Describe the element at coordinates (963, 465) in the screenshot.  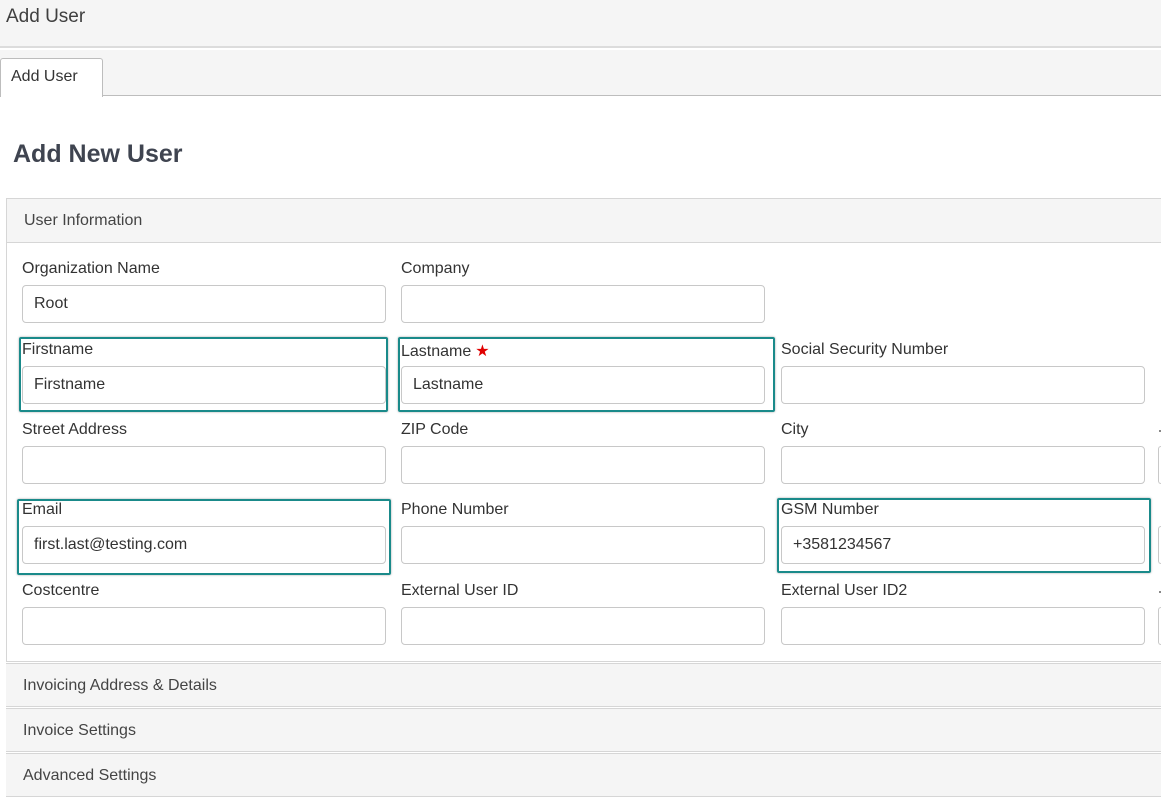
I see `city-input` at that location.